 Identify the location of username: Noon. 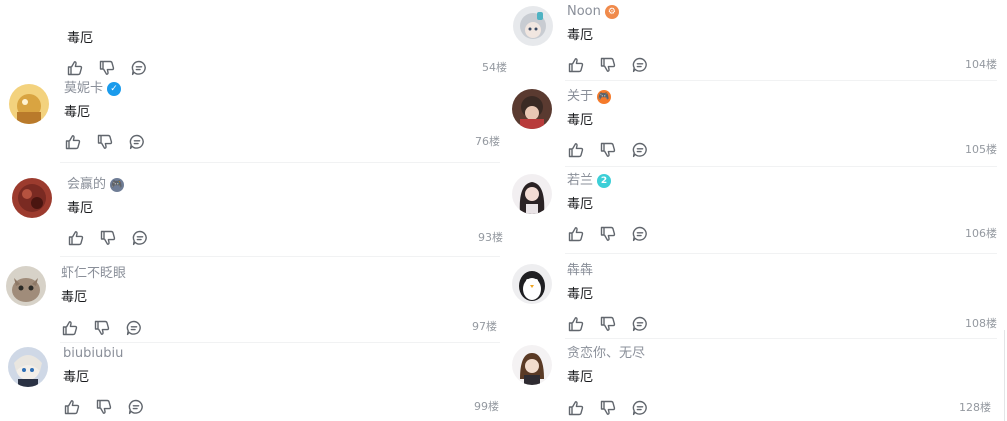
(584, 12).